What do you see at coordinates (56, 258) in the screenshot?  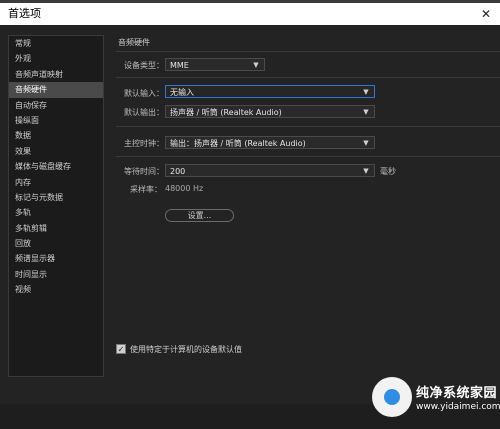 I see `sidebar-item-spectral-display: 频谱显示器` at bounding box center [56, 258].